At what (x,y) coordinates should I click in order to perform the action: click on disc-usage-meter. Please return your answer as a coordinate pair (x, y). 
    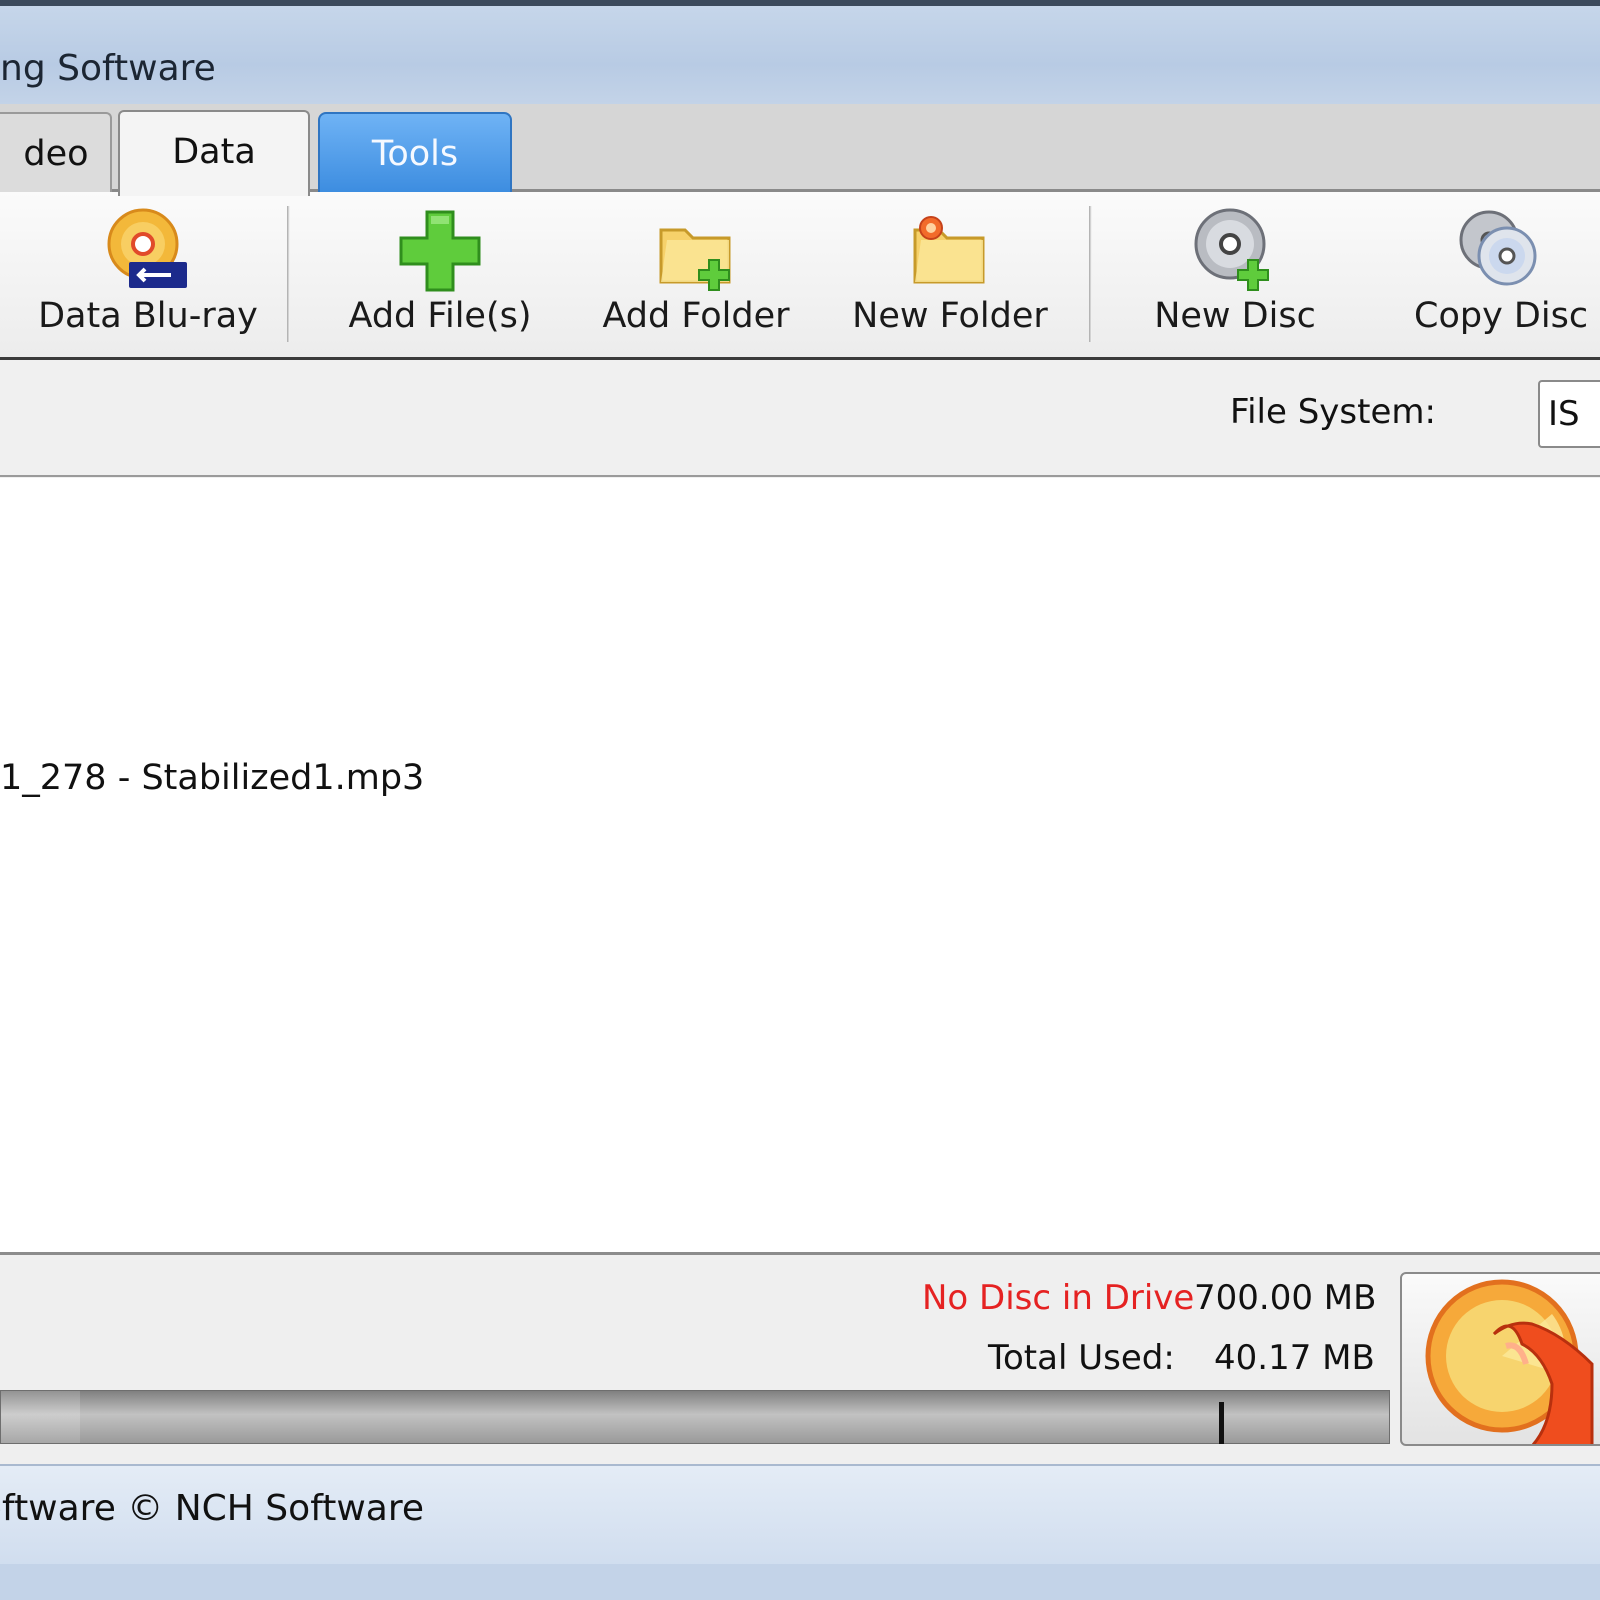
    Looking at the image, I should click on (695, 1417).